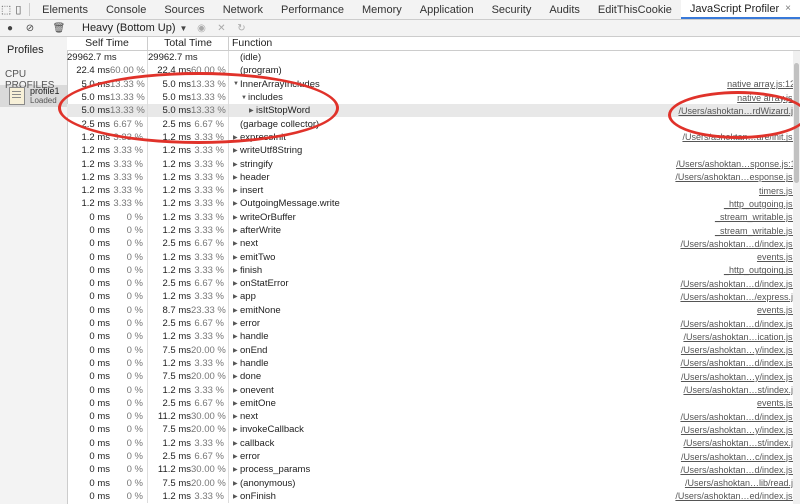 The width and height of the screenshot is (800, 504). I want to click on tab-performance: Performance, so click(312, 9).